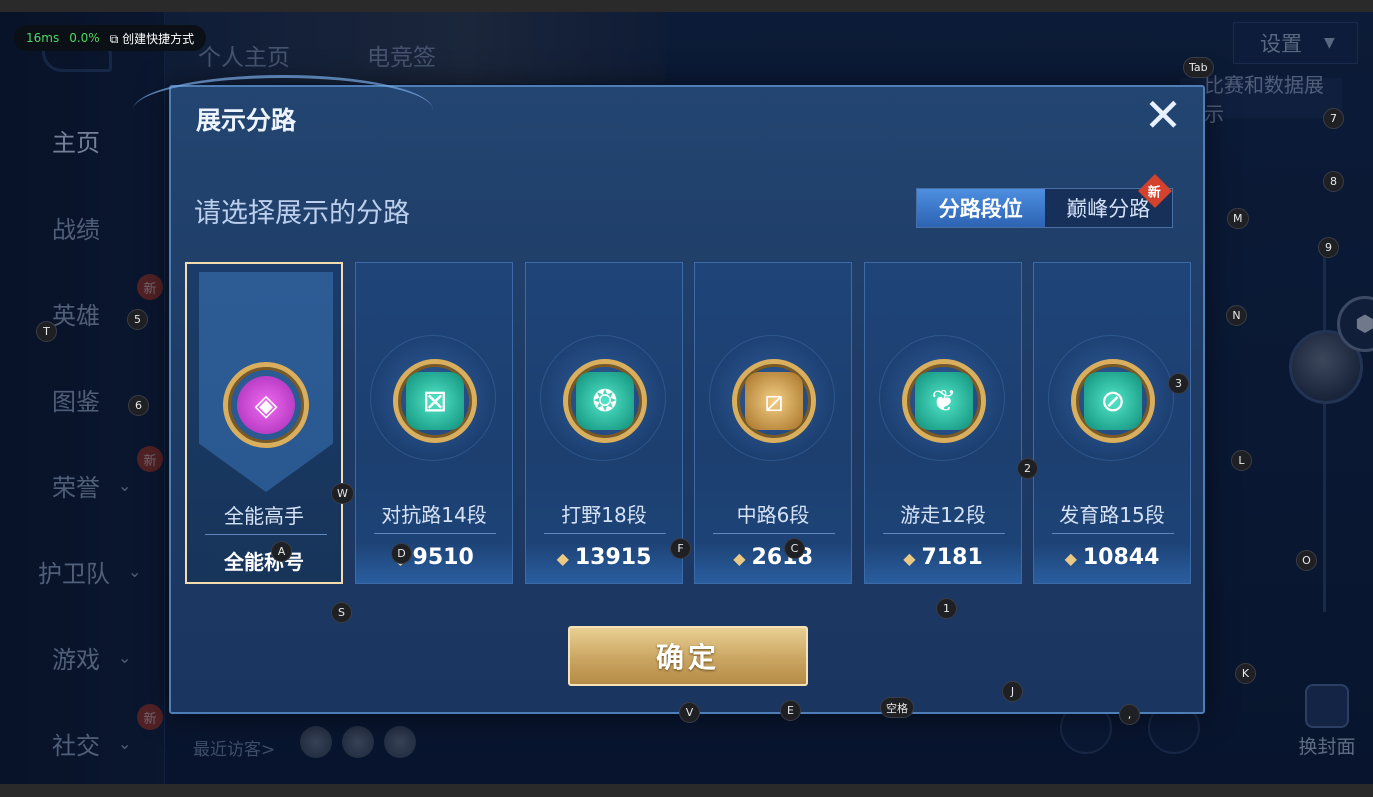 This screenshot has width=1373, height=797. I want to click on packet-loss-value: 0.0%, so click(84, 38).